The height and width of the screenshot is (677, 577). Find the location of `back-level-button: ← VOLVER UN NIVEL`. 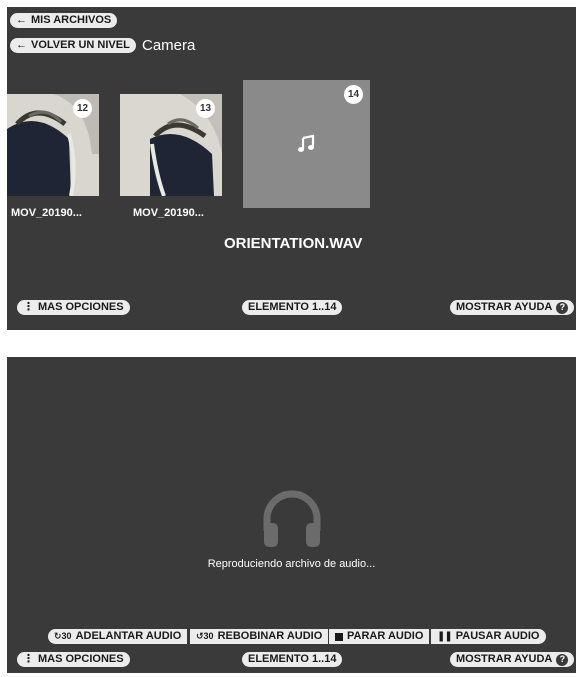

back-level-button: ← VOLVER UN NIVEL is located at coordinates (73, 45).